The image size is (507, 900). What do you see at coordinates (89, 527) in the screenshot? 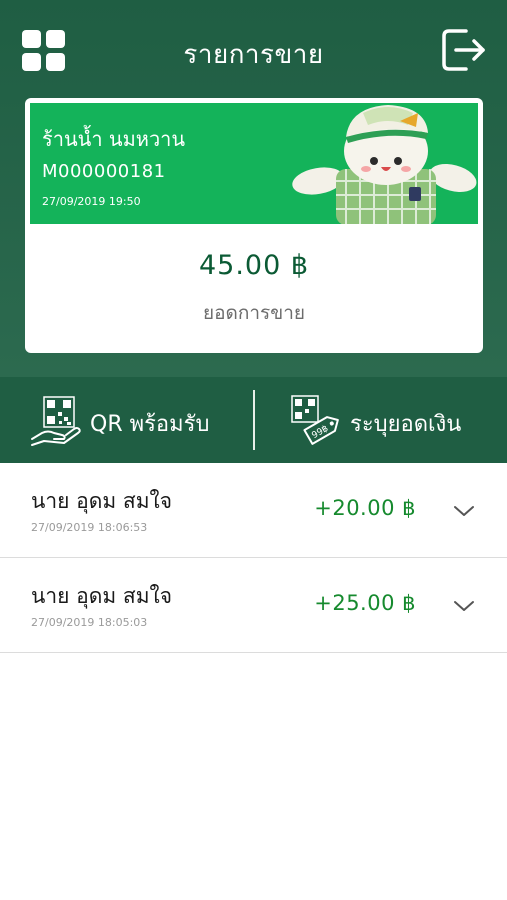
I see `transaction-time: 27/09/2019 18:06:53` at bounding box center [89, 527].